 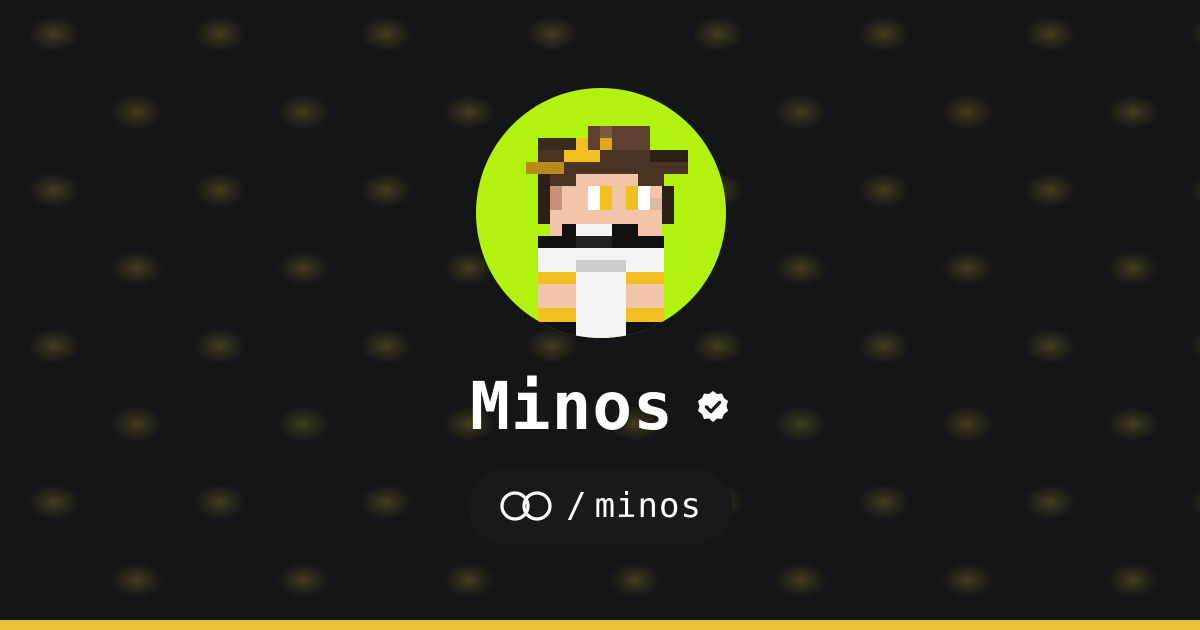 What do you see at coordinates (527, 506) in the screenshot?
I see `linked-rings-logo-icon` at bounding box center [527, 506].